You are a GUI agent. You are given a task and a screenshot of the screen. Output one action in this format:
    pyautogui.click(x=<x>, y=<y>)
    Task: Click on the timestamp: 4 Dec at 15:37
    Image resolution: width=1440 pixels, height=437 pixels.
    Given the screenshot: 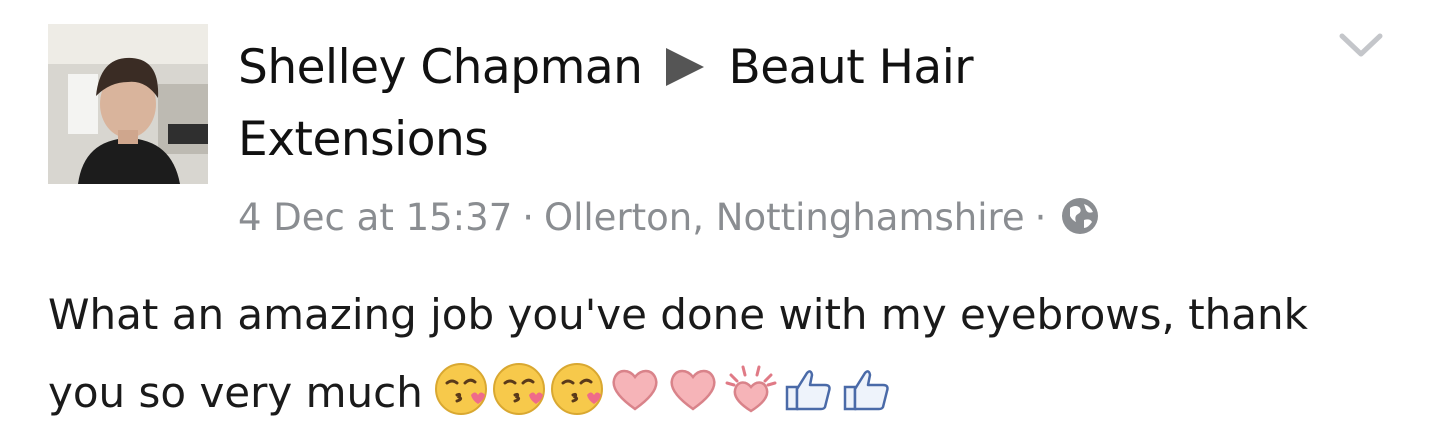 What is the action you would take?
    pyautogui.click(x=375, y=217)
    